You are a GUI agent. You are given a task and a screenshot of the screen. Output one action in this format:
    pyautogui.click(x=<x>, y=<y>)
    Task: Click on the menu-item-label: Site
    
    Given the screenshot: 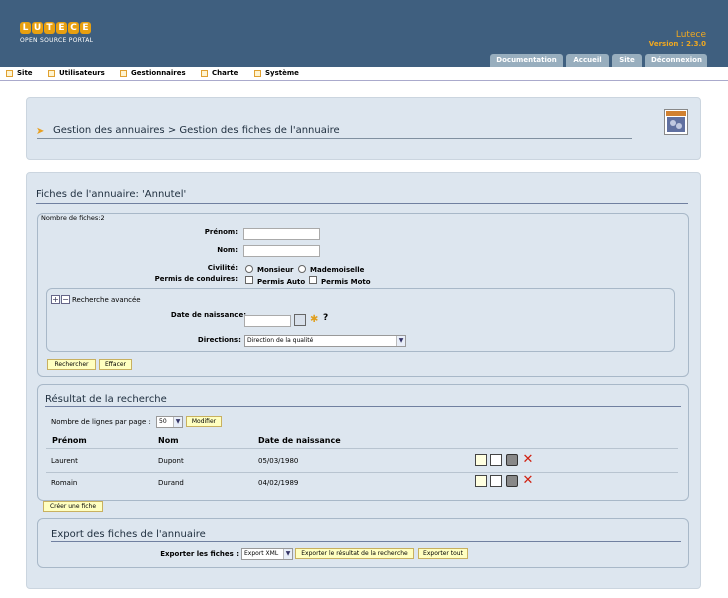 What is the action you would take?
    pyautogui.click(x=25, y=73)
    